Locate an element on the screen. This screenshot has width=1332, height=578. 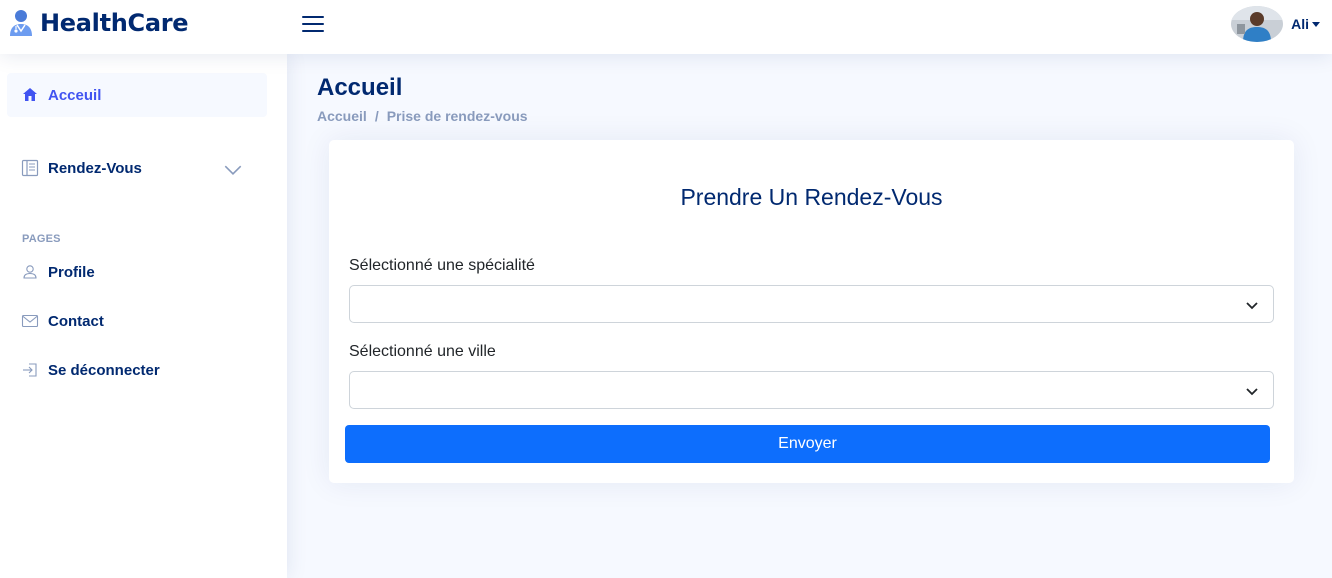
home-icon is located at coordinates (30, 94).